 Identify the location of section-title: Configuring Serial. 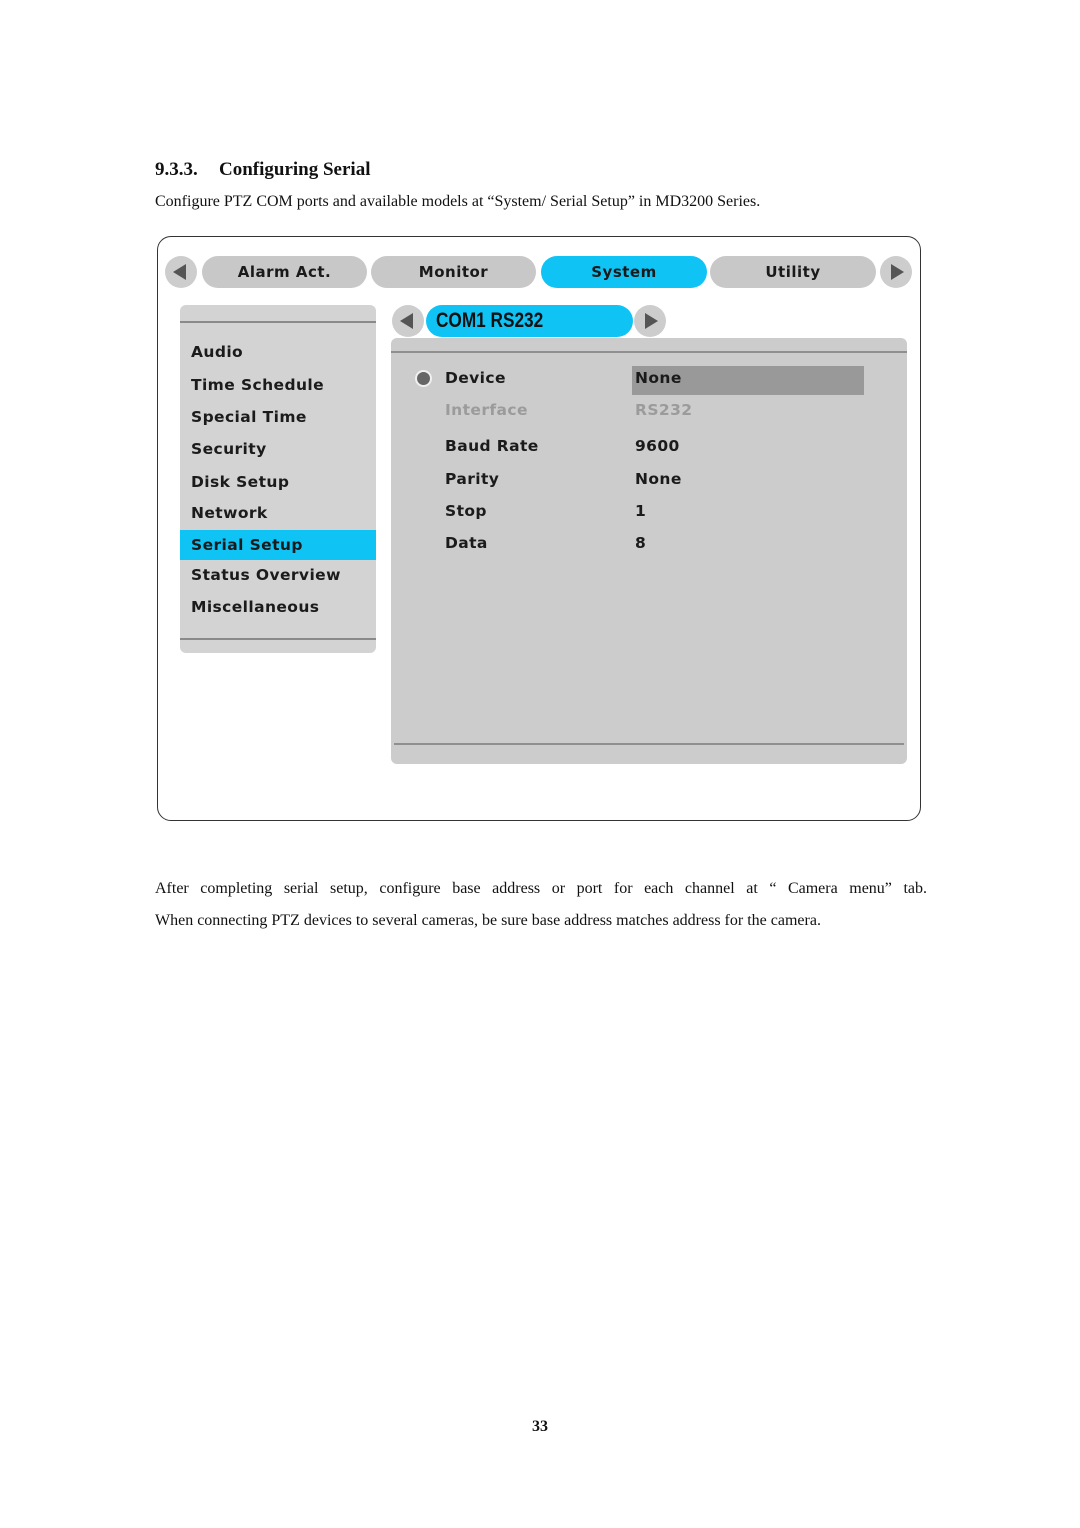
(295, 169).